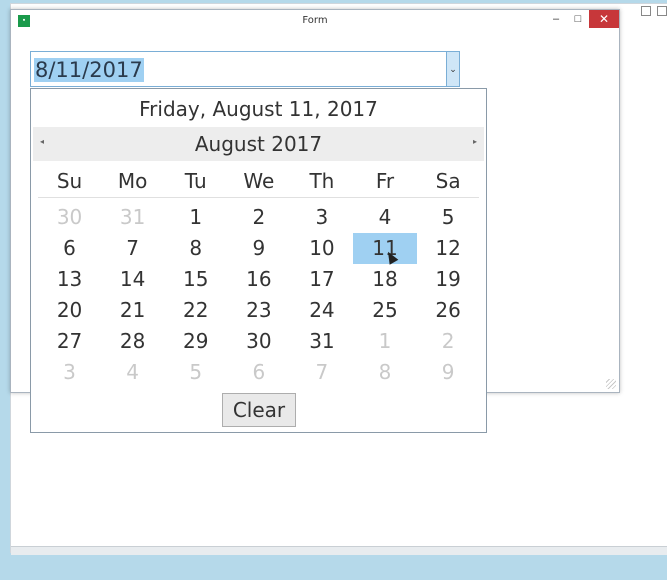 This screenshot has width=667, height=580. Describe the element at coordinates (69, 279) in the screenshot. I see `day-cell: 13` at that location.